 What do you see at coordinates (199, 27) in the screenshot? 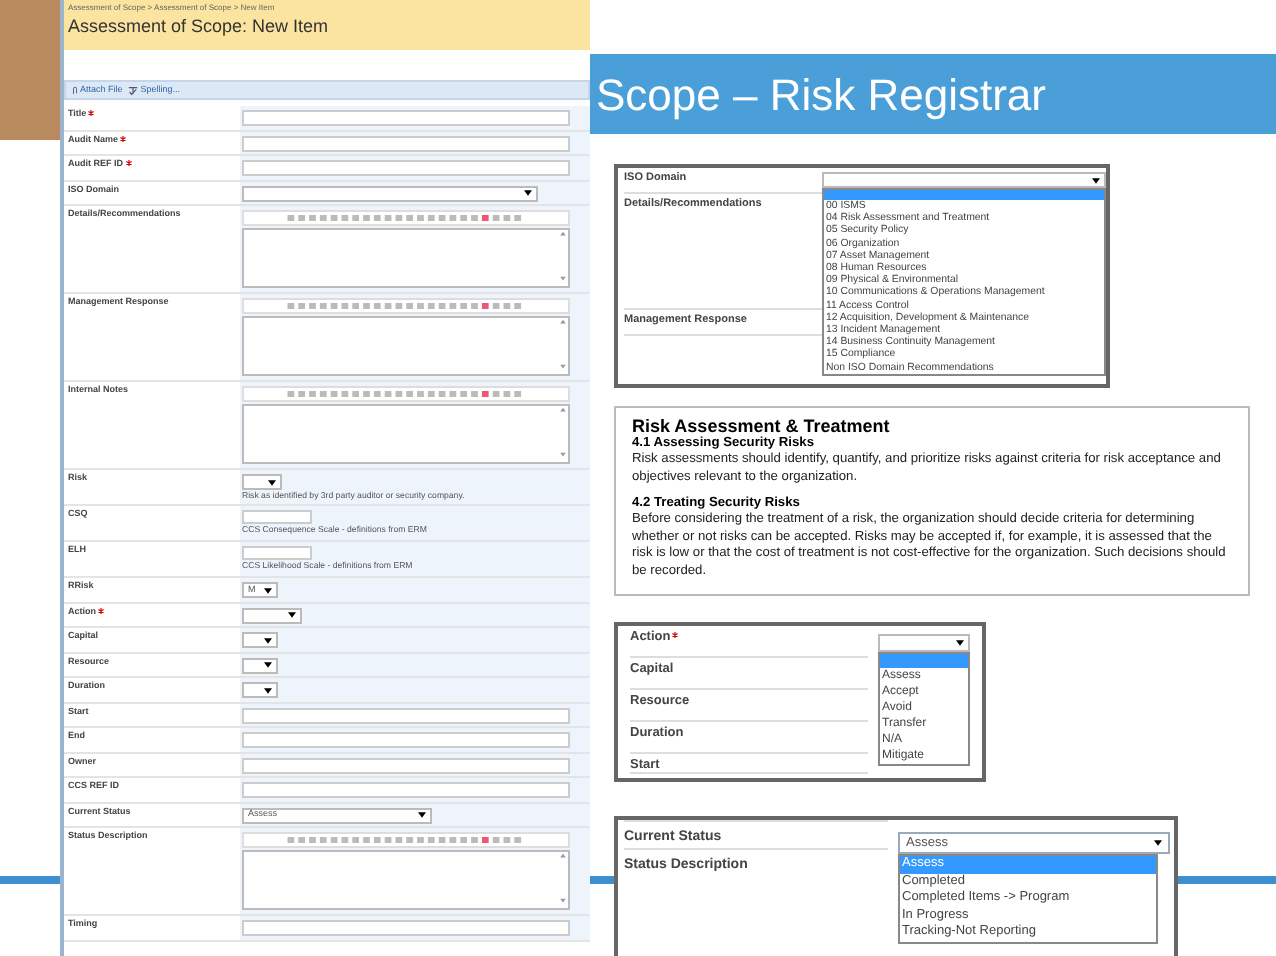
I see `page-title: Assessment of Scope: New Item` at bounding box center [199, 27].